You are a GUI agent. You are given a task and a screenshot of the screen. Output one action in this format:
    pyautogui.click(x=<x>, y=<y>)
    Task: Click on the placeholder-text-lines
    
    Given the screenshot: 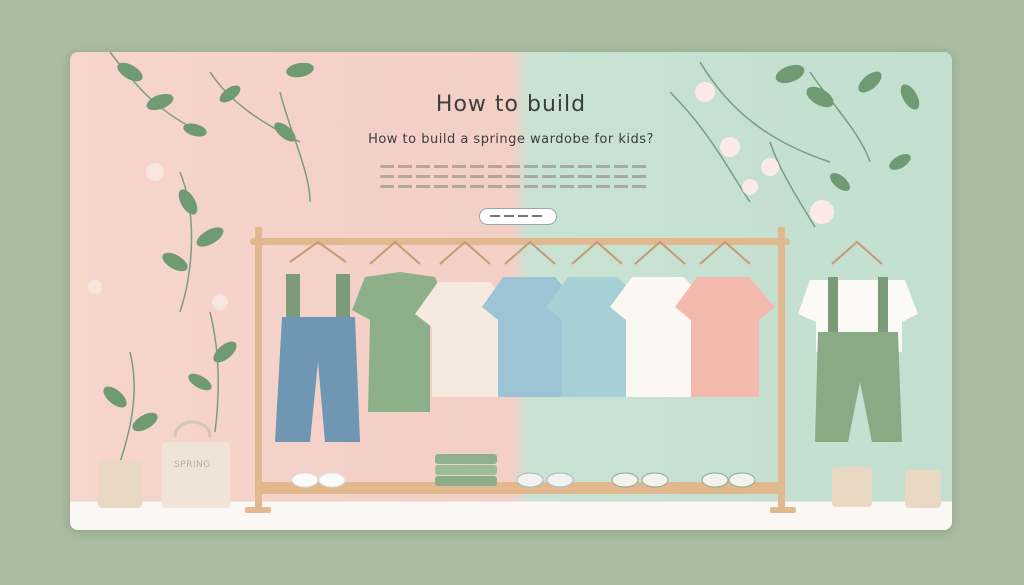 What is the action you would take?
    pyautogui.click(x=515, y=176)
    